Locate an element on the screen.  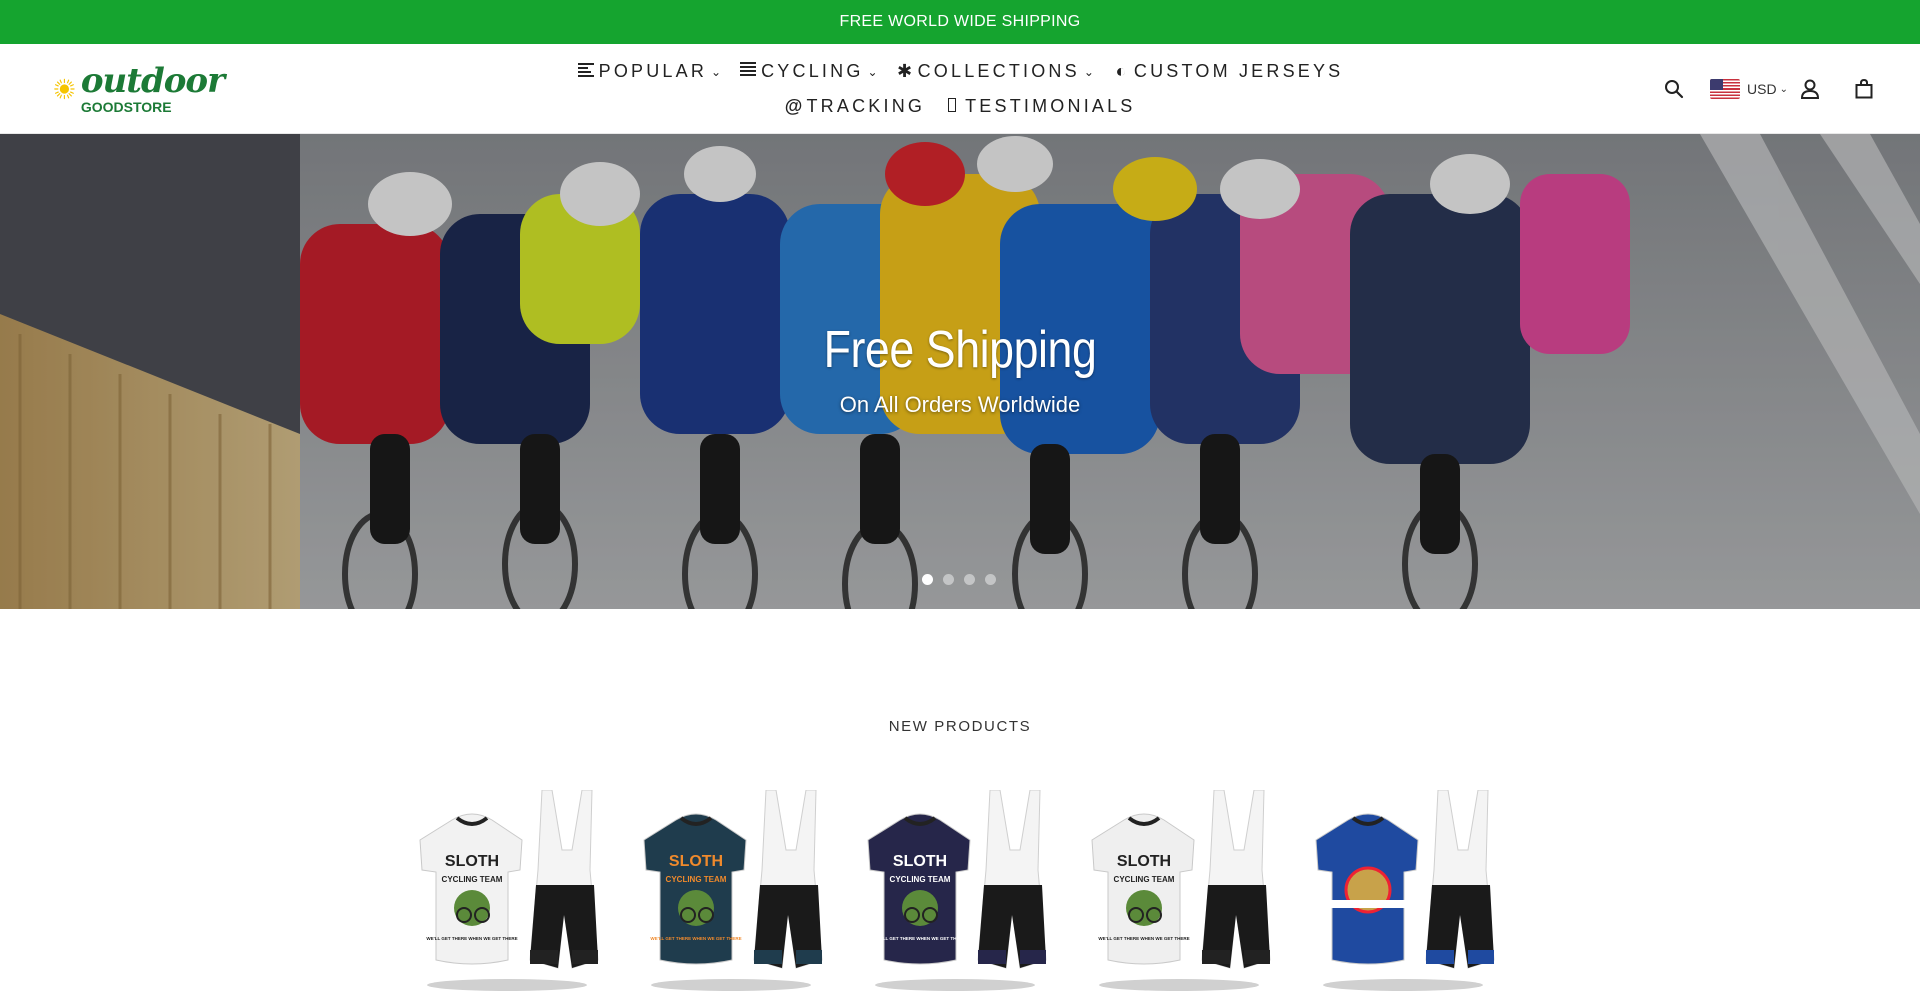
slider-dots is located at coordinates (959, 579).